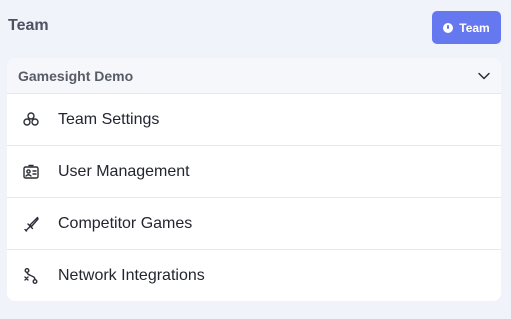 This screenshot has width=511, height=319. What do you see at coordinates (31, 120) in the screenshot?
I see `team-settings-icon` at bounding box center [31, 120].